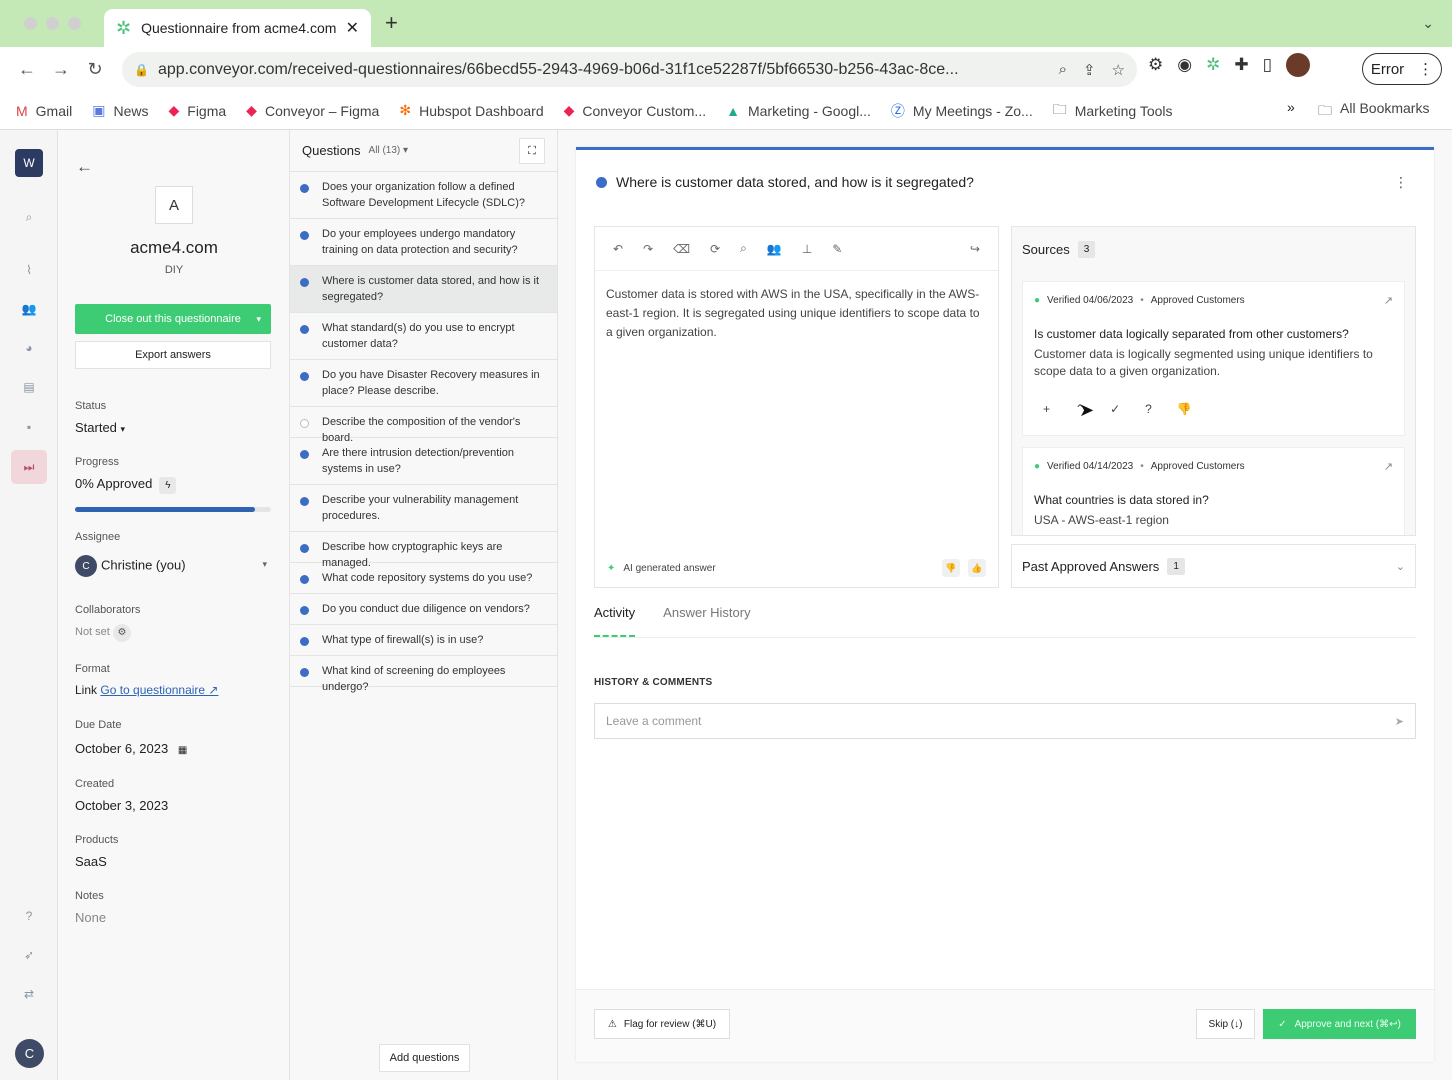  Describe the element at coordinates (618, 249) in the screenshot. I see `undo-icon: ↶` at that location.